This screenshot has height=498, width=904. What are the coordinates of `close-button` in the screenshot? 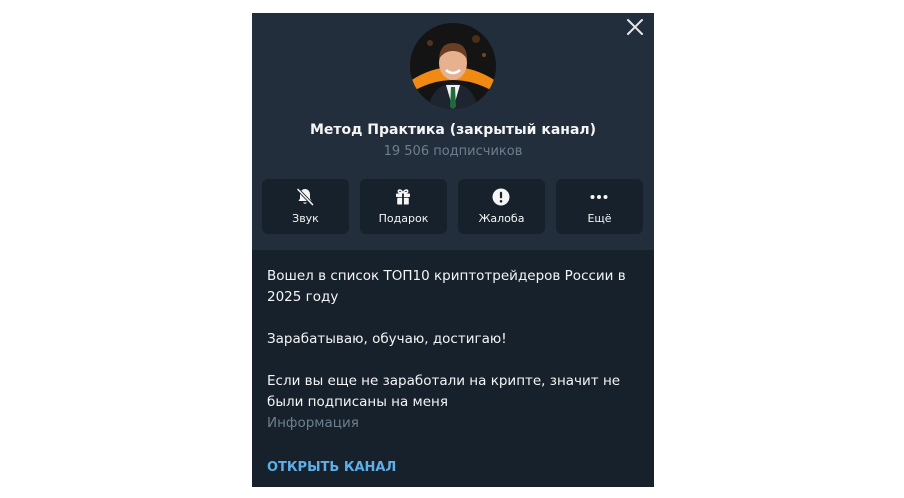 It's located at (635, 27).